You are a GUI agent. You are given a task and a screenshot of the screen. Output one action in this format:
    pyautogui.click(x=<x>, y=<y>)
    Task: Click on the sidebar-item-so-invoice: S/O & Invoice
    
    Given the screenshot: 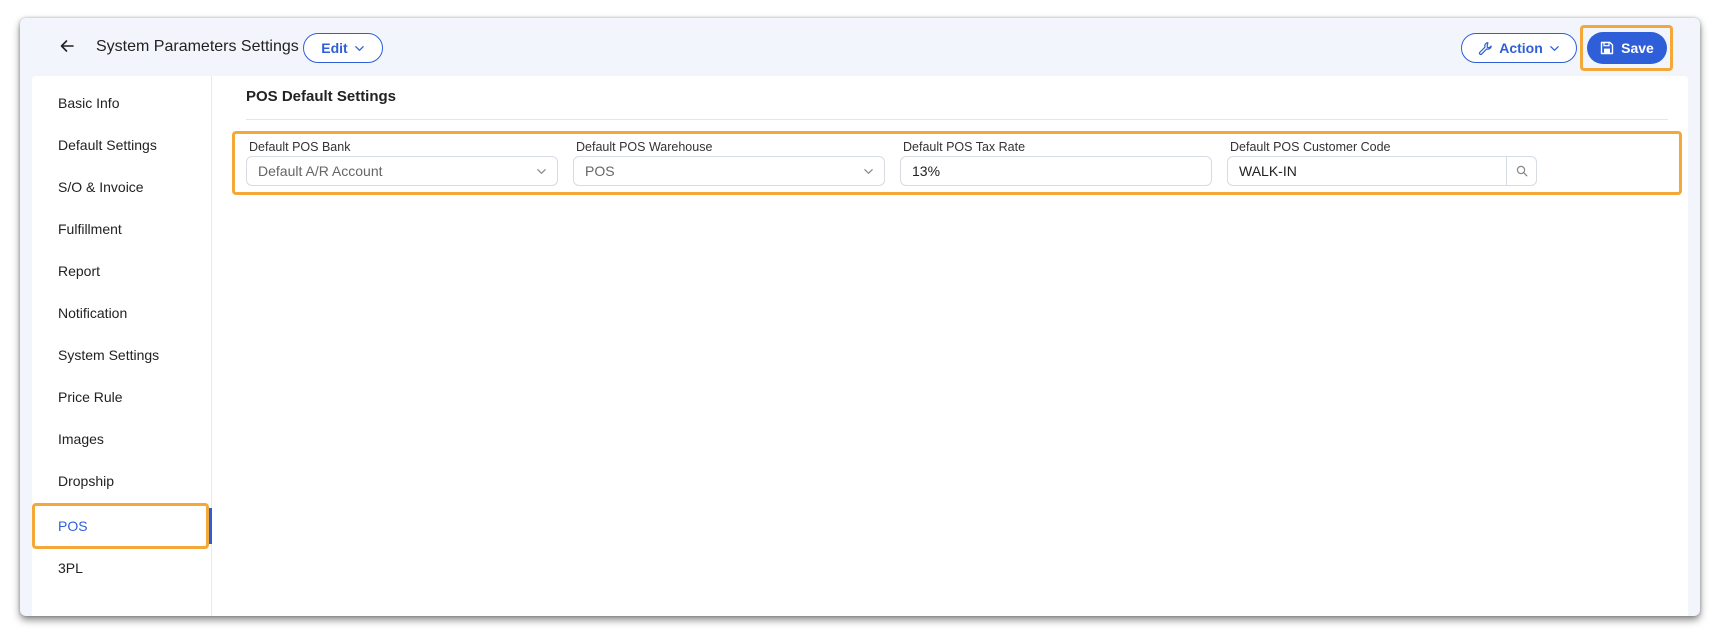 What is the action you would take?
    pyautogui.click(x=122, y=187)
    